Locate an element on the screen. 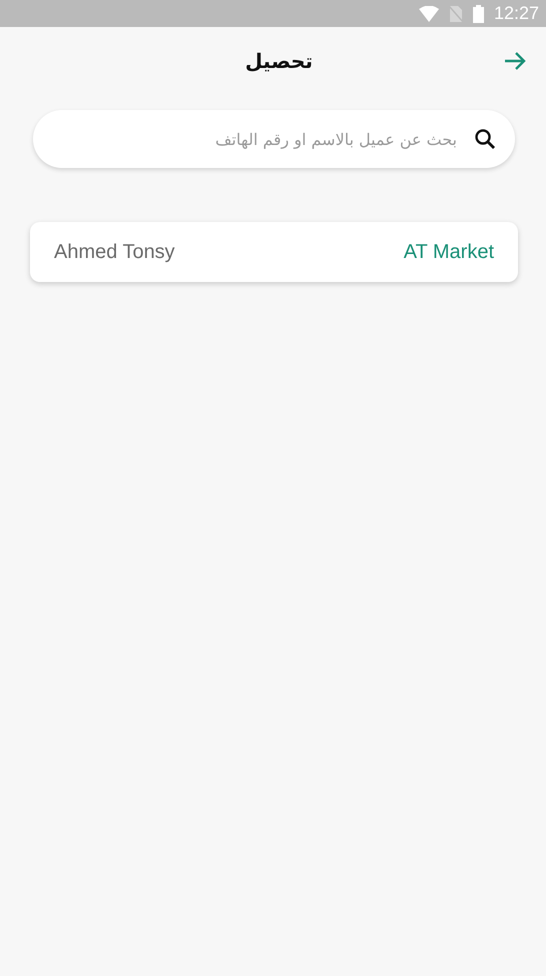 The image size is (546, 976). no-sim-icon is located at coordinates (455, 13).